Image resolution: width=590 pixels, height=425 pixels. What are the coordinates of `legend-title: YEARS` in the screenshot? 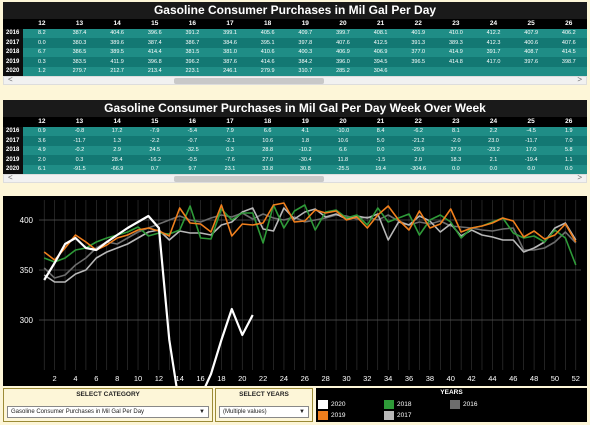 It's located at (451, 392).